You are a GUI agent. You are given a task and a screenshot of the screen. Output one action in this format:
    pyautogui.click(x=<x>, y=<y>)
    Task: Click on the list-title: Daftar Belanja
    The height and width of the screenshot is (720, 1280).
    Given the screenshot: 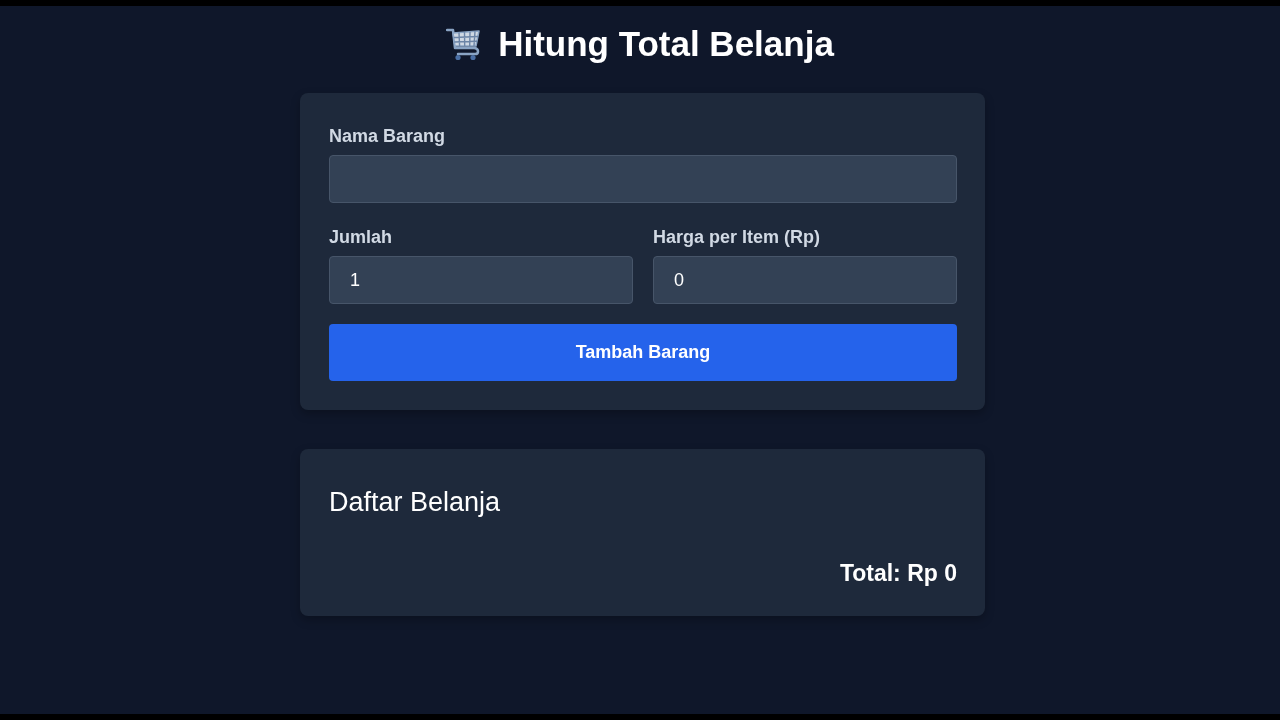 What is the action you would take?
    pyautogui.click(x=415, y=502)
    